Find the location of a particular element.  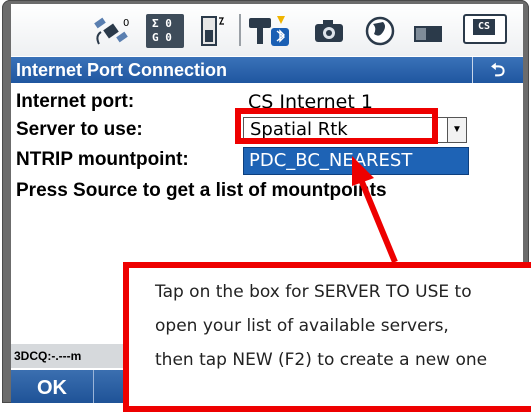

memory-card-icon is located at coordinates (428, 31).